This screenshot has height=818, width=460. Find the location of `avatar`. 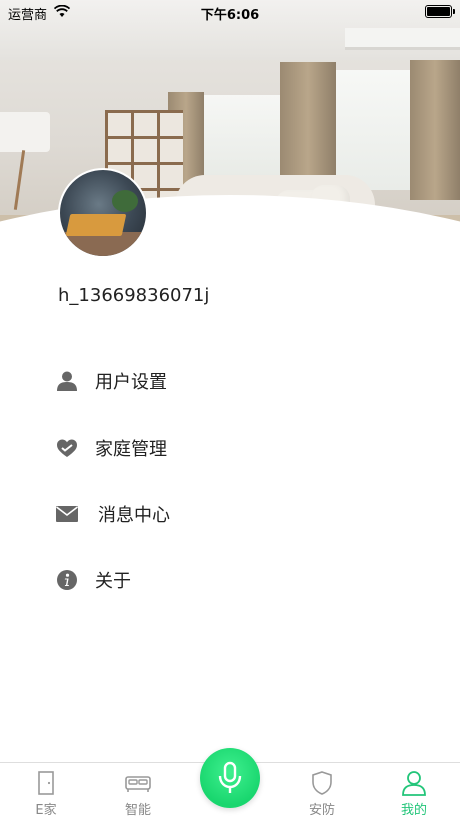

avatar is located at coordinates (103, 213).